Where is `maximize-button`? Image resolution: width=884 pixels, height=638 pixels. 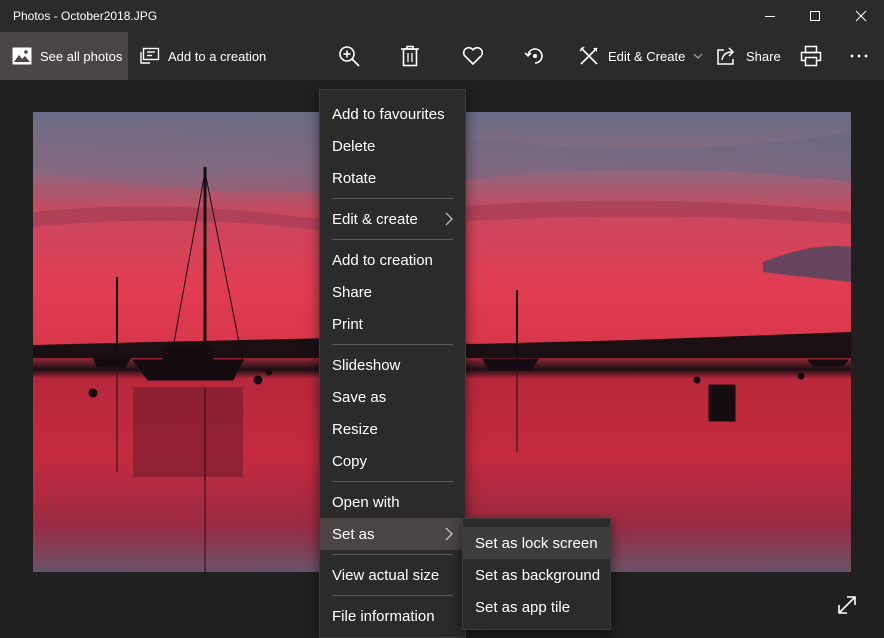
maximize-button is located at coordinates (815, 16).